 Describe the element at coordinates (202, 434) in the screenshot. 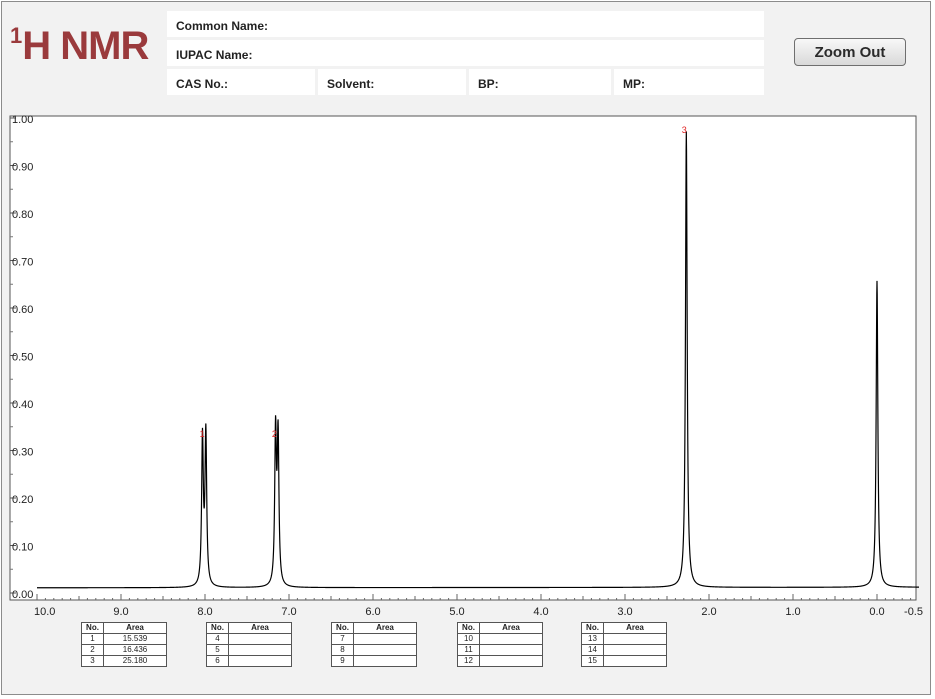

I see `peak-label: 1` at that location.